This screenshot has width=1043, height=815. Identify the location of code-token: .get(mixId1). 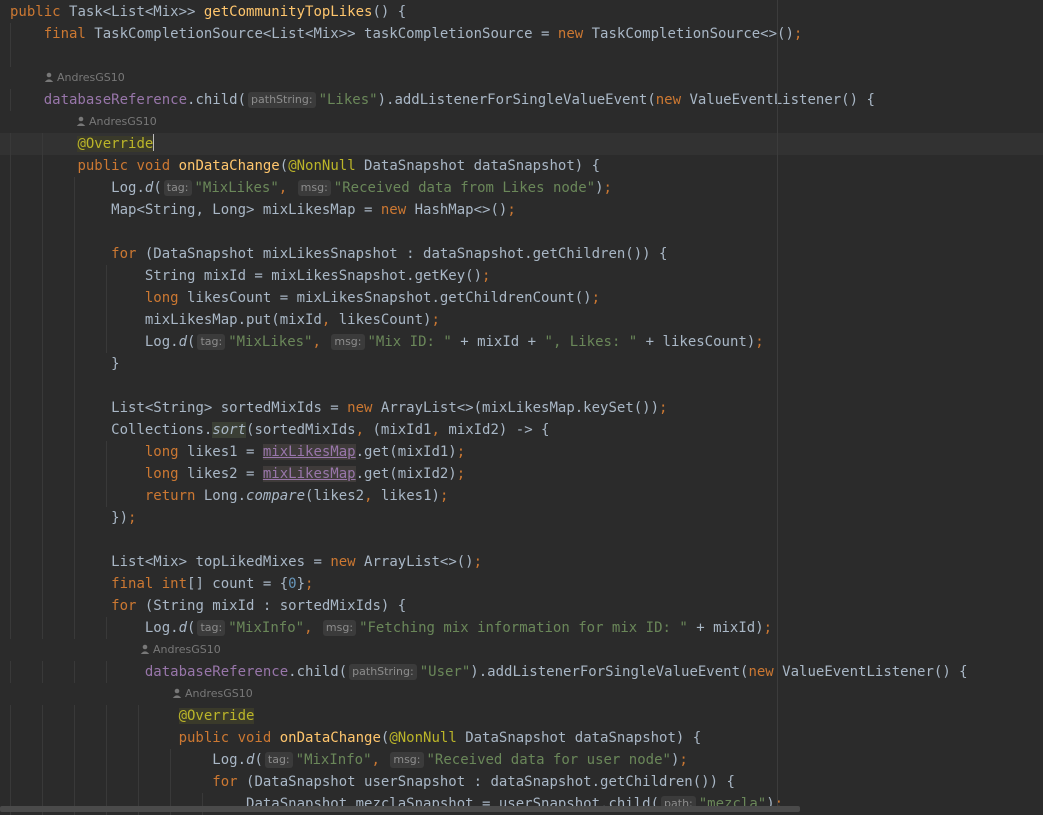
(406, 452).